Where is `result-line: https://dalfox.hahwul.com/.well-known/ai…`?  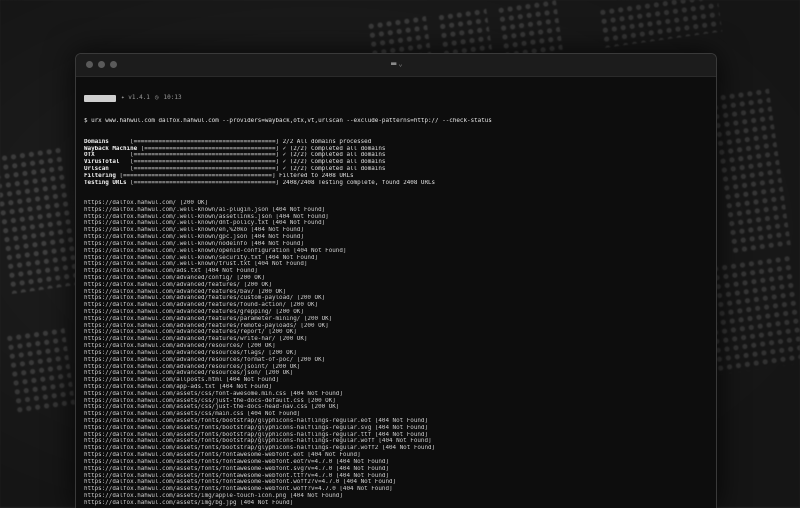 result-line: https://dalfox.hahwul.com/.well-known/ai… is located at coordinates (205, 209).